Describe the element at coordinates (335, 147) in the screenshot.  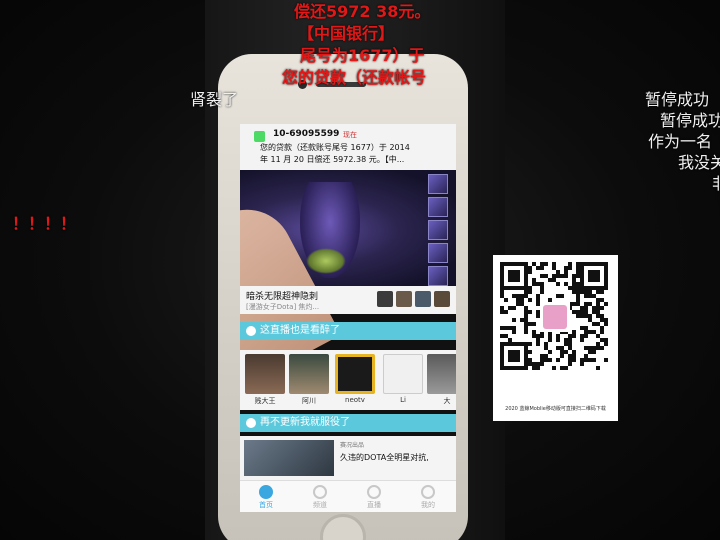
I see `notification-line-1: 您的贷款（还款账号尾号 1677）于 2014` at that location.